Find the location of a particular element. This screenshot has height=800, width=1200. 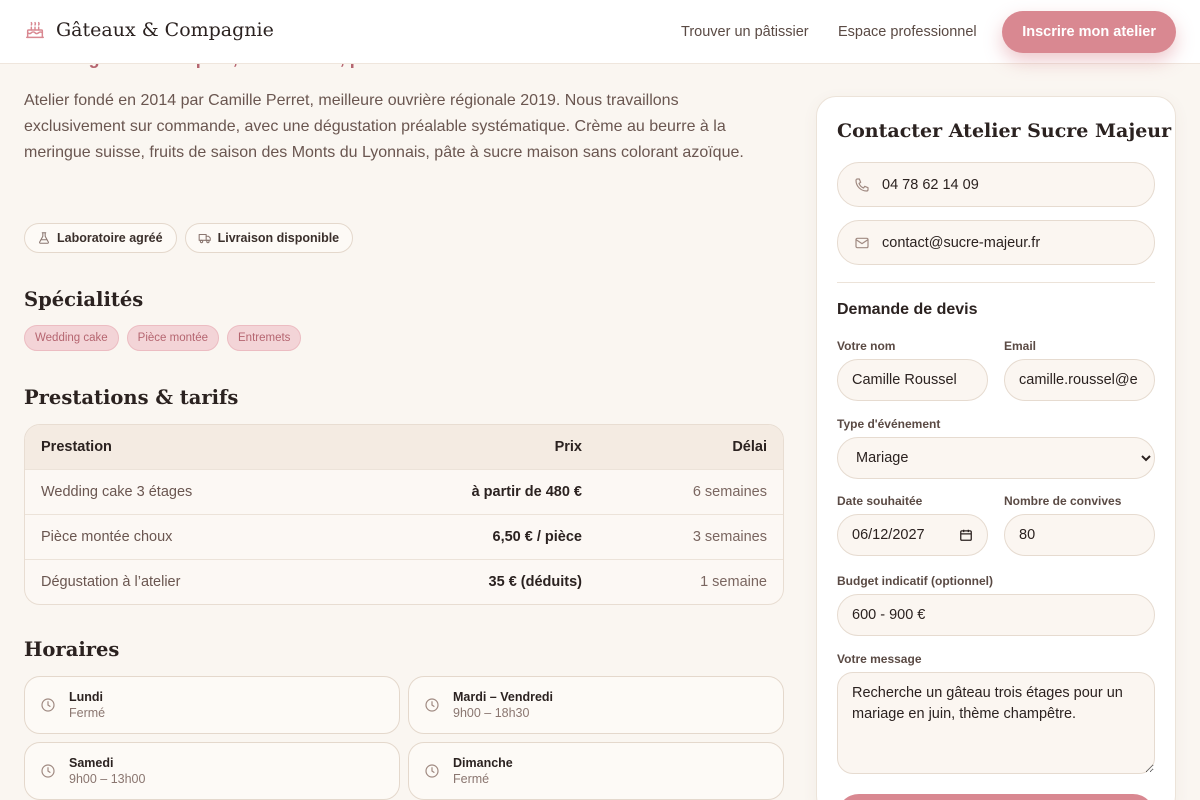

service-price: 6,50 € / pièce is located at coordinates (537, 537).